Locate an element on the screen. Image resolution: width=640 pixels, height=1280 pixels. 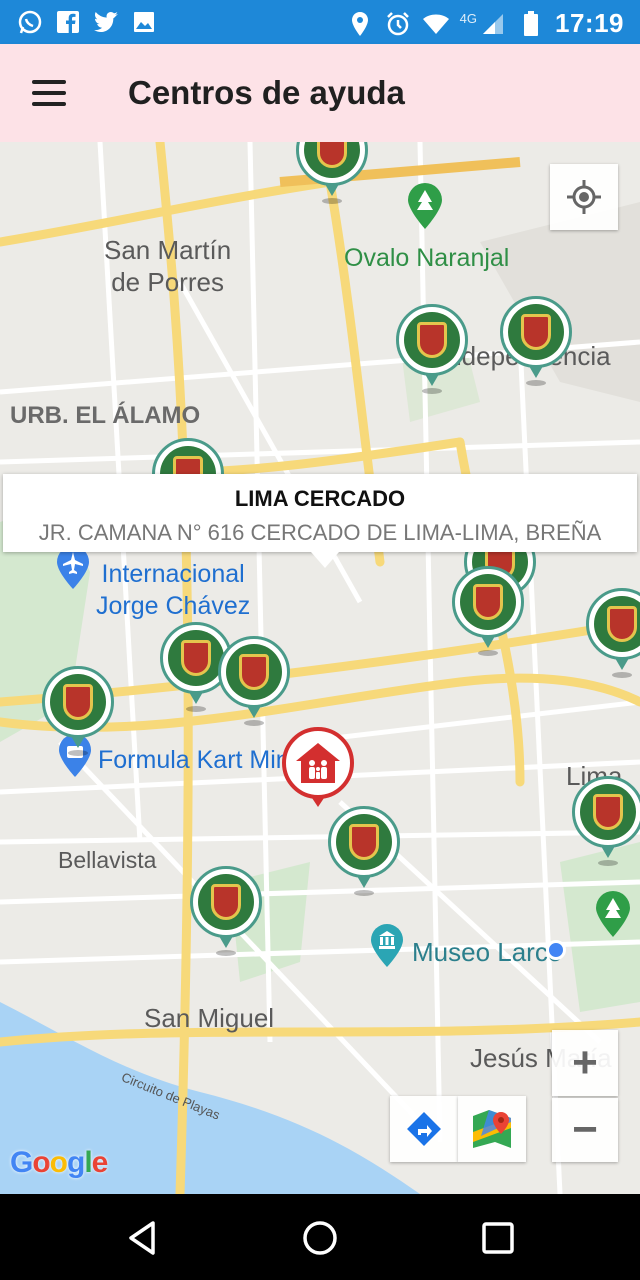
clock-time: 17:19 is located at coordinates (589, 23).